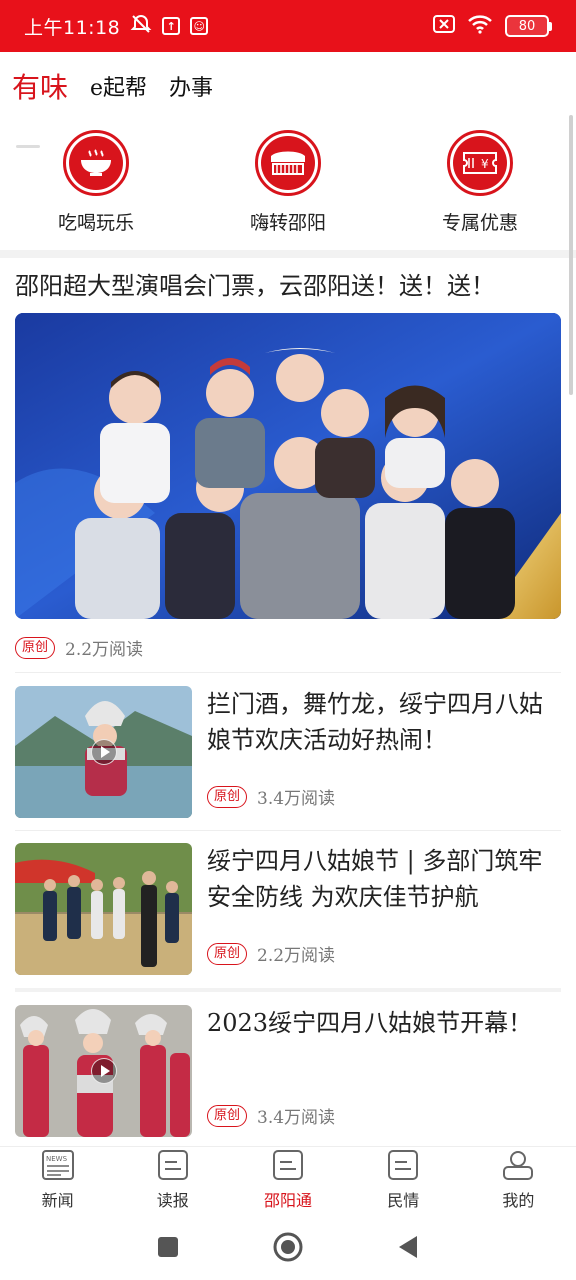 The height and width of the screenshot is (1280, 576). Describe the element at coordinates (480, 26) in the screenshot. I see `wifi-icon` at that location.